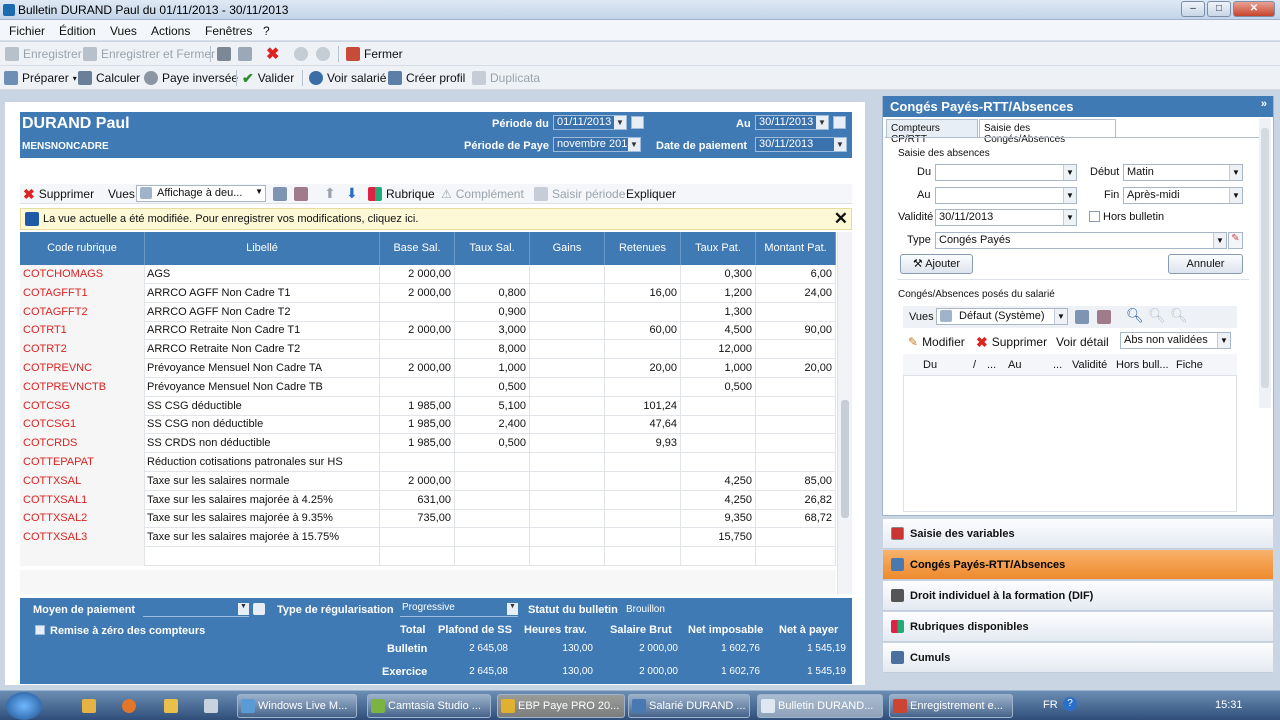  I want to click on col-header-taux-pat: Taux Pat., so click(718, 248).